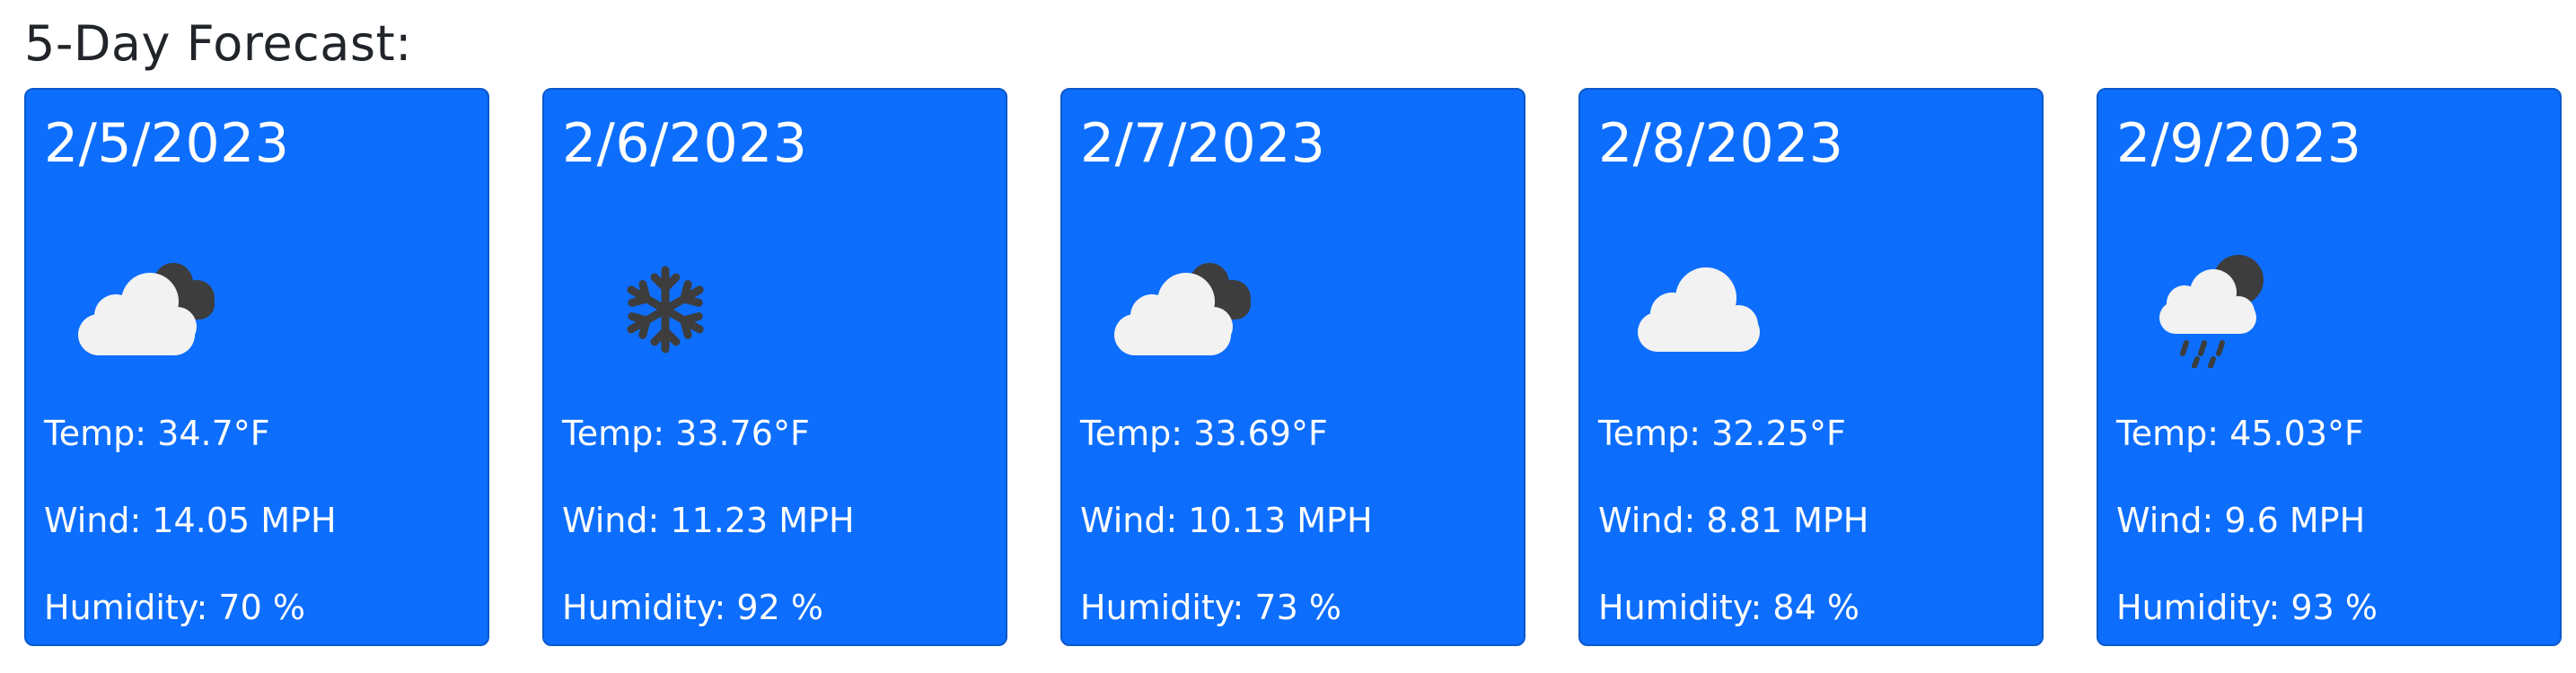 The width and height of the screenshot is (2576, 673). What do you see at coordinates (174, 607) in the screenshot?
I see `humidity-value: Humidity: 70 %` at bounding box center [174, 607].